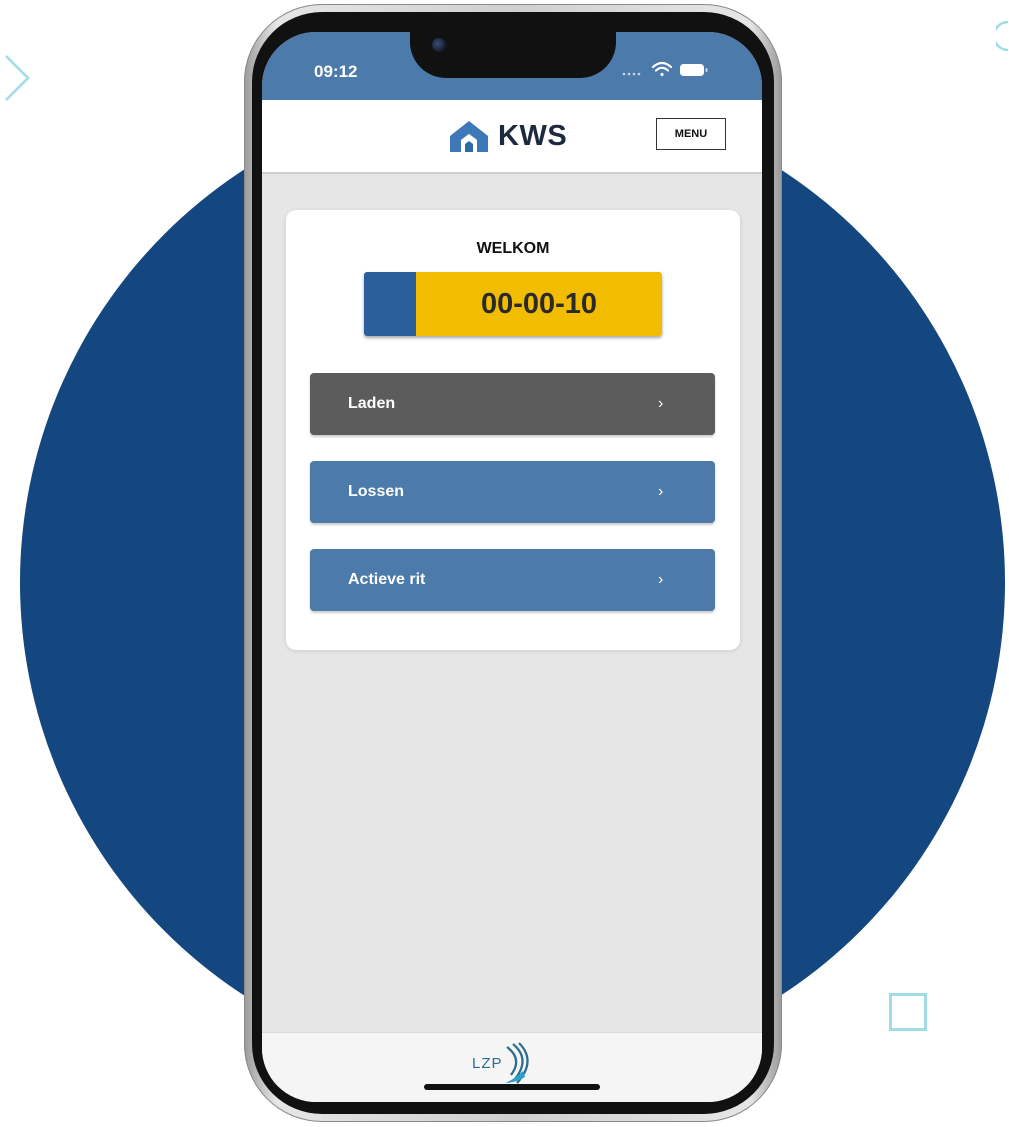 The width and height of the screenshot is (1009, 1127). What do you see at coordinates (631, 74) in the screenshot?
I see `signal-dots-icon` at bounding box center [631, 74].